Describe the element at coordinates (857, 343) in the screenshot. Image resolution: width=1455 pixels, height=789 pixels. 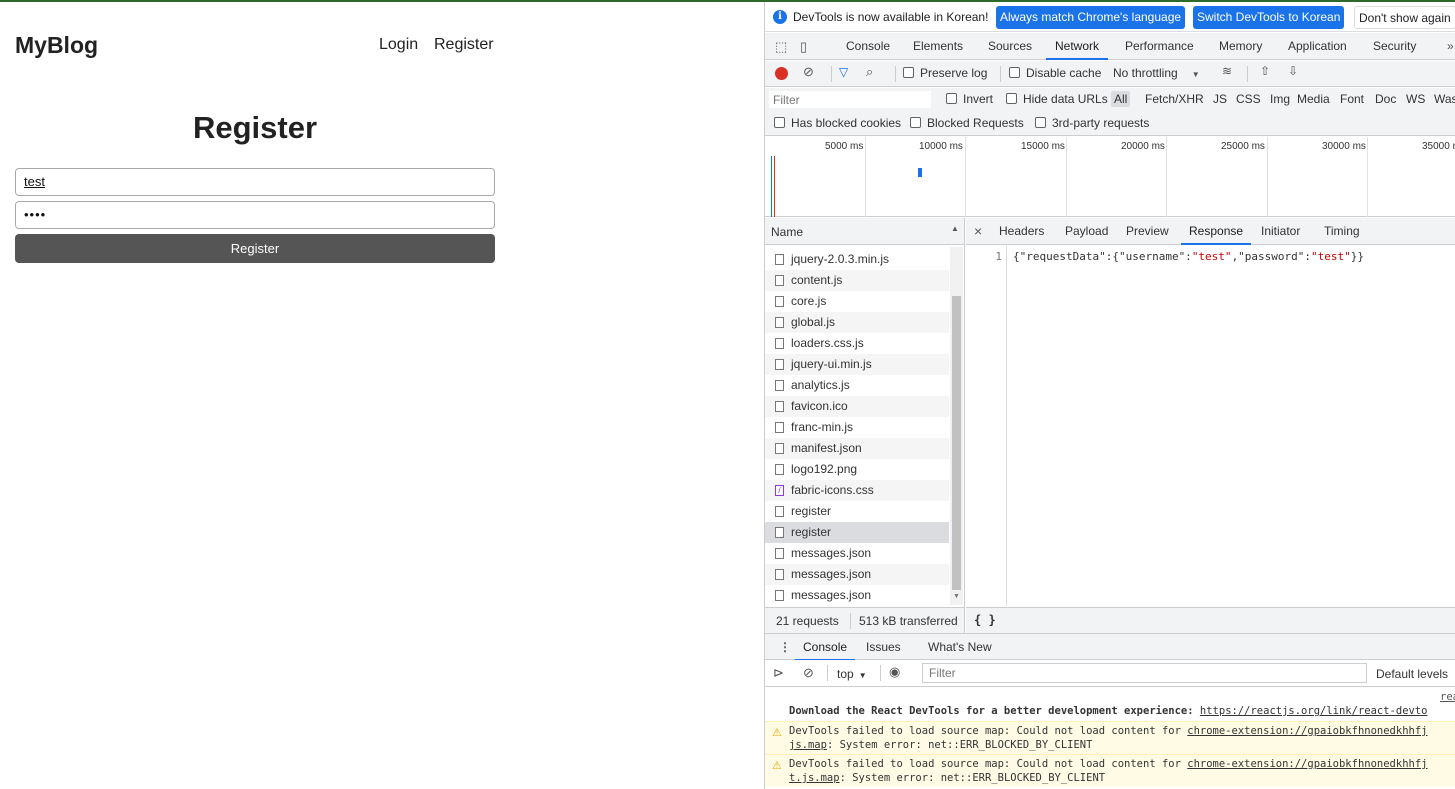
I see `request-row: loaders.css.js` at that location.